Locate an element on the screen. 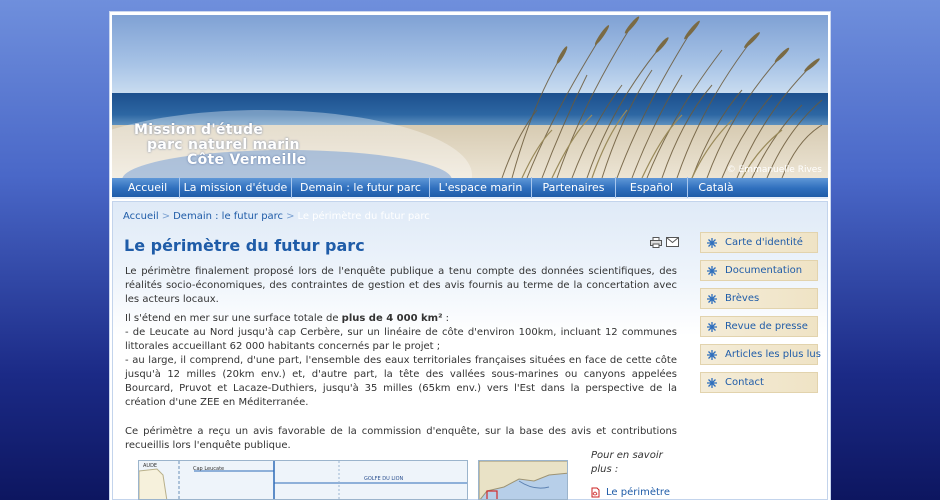 This screenshot has height=500, width=940. printer-icon is located at coordinates (656, 242).